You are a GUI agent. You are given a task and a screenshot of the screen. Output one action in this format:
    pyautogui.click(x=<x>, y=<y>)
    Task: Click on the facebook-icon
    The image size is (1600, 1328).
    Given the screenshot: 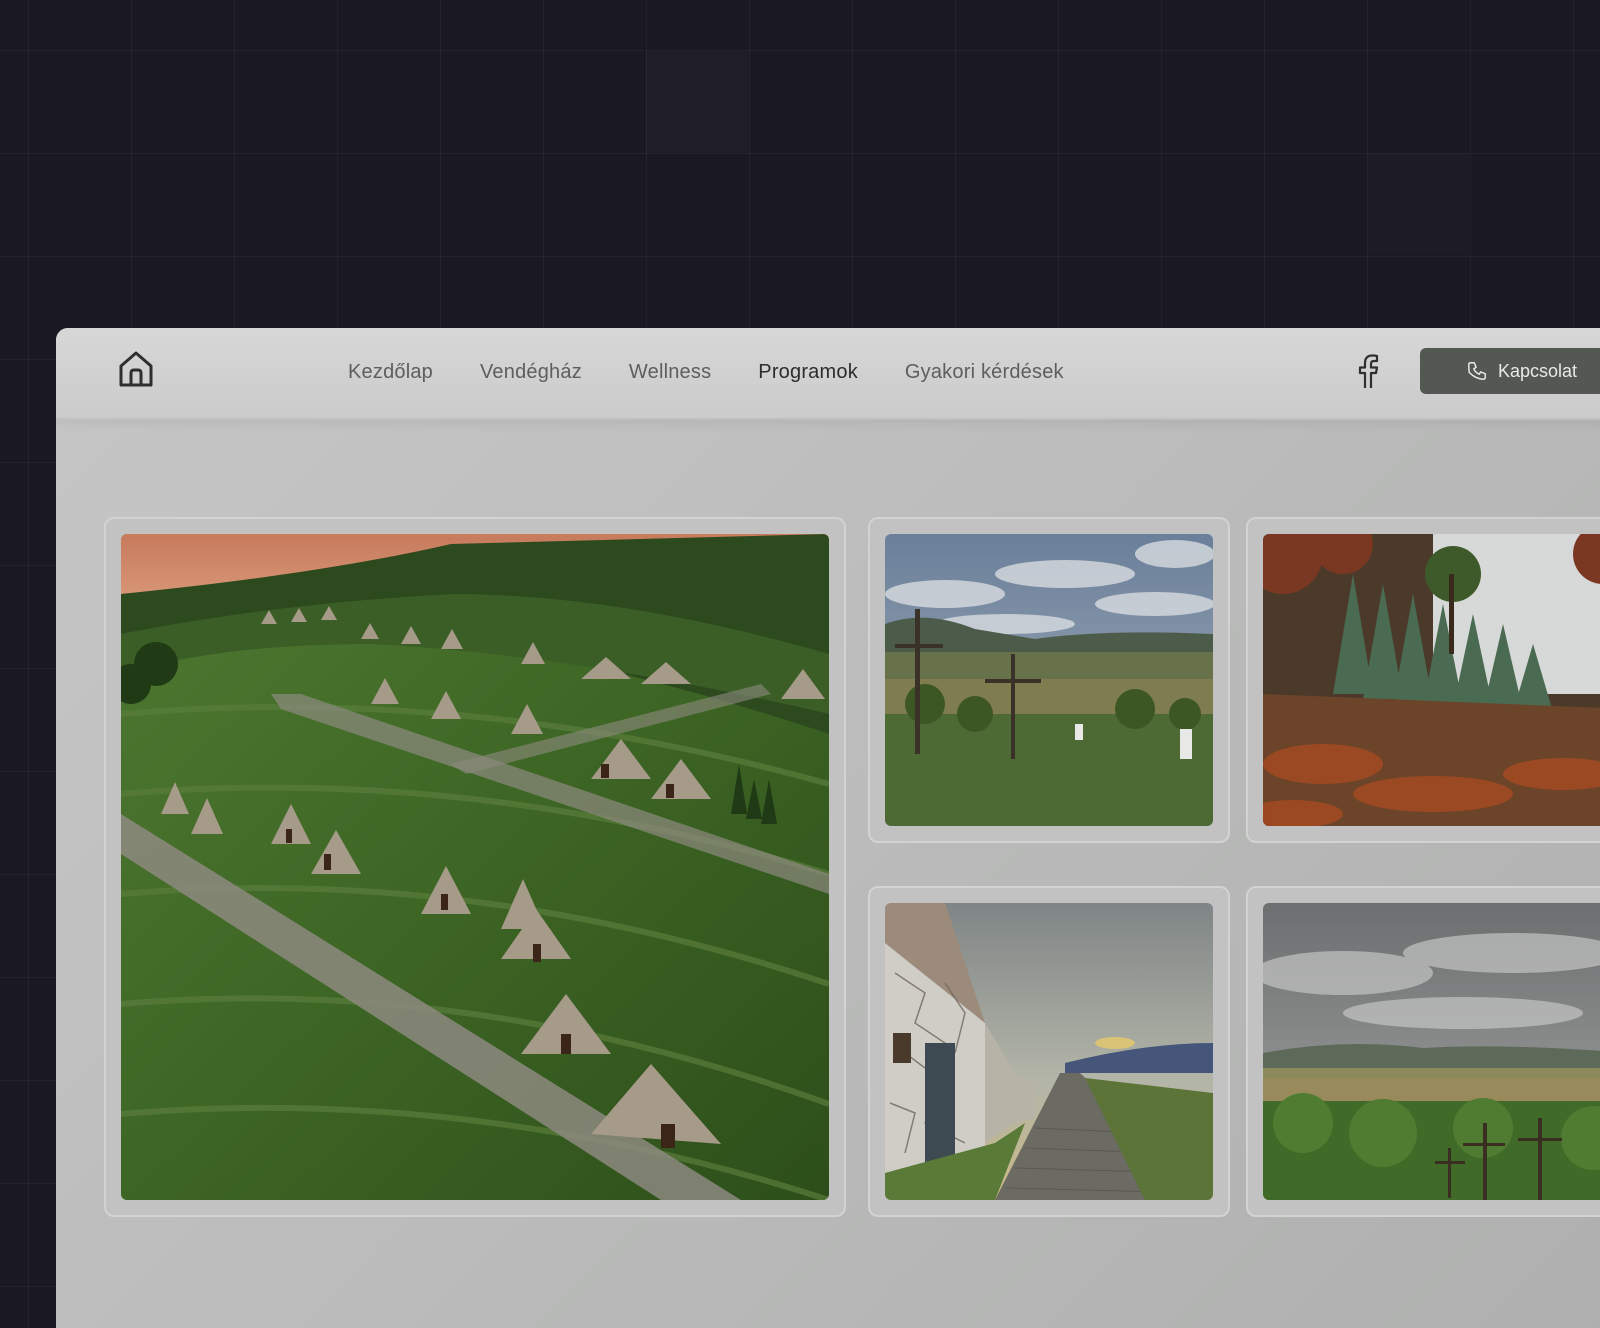 What is the action you would take?
    pyautogui.click(x=1368, y=372)
    